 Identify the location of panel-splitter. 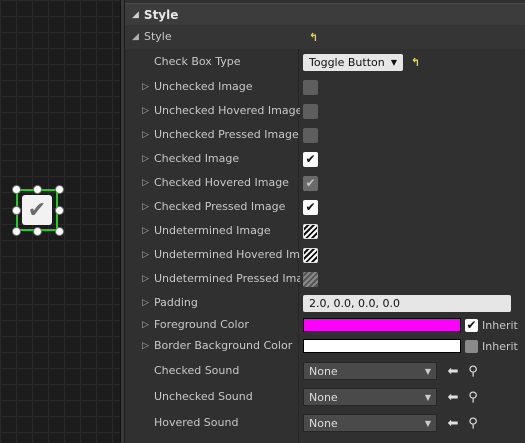
(122, 221).